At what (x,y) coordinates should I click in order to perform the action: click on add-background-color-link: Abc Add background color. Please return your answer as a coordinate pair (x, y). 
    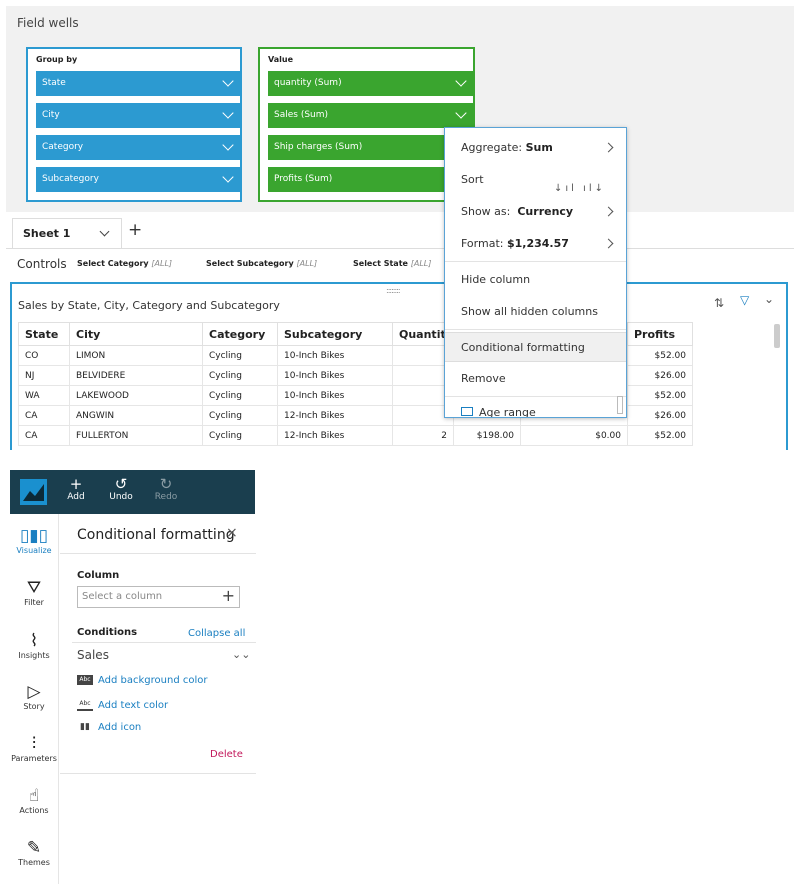
    Looking at the image, I should click on (142, 680).